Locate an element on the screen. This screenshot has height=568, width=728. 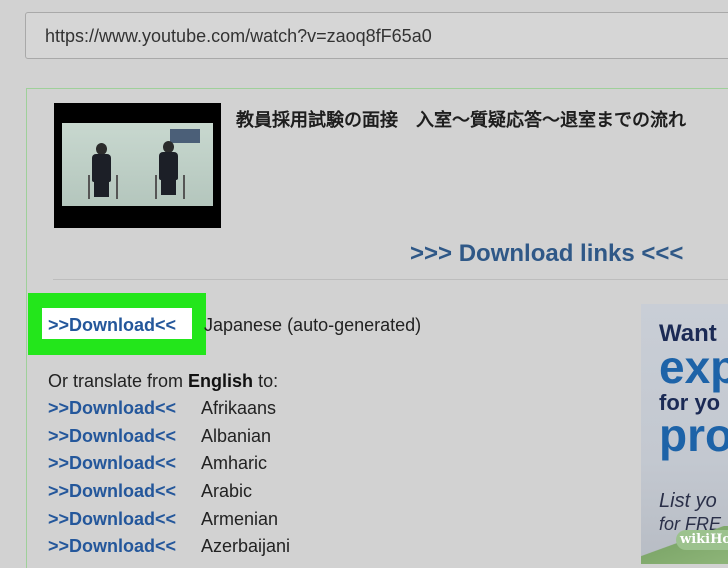
language-albanian: Albanian is located at coordinates (236, 436).